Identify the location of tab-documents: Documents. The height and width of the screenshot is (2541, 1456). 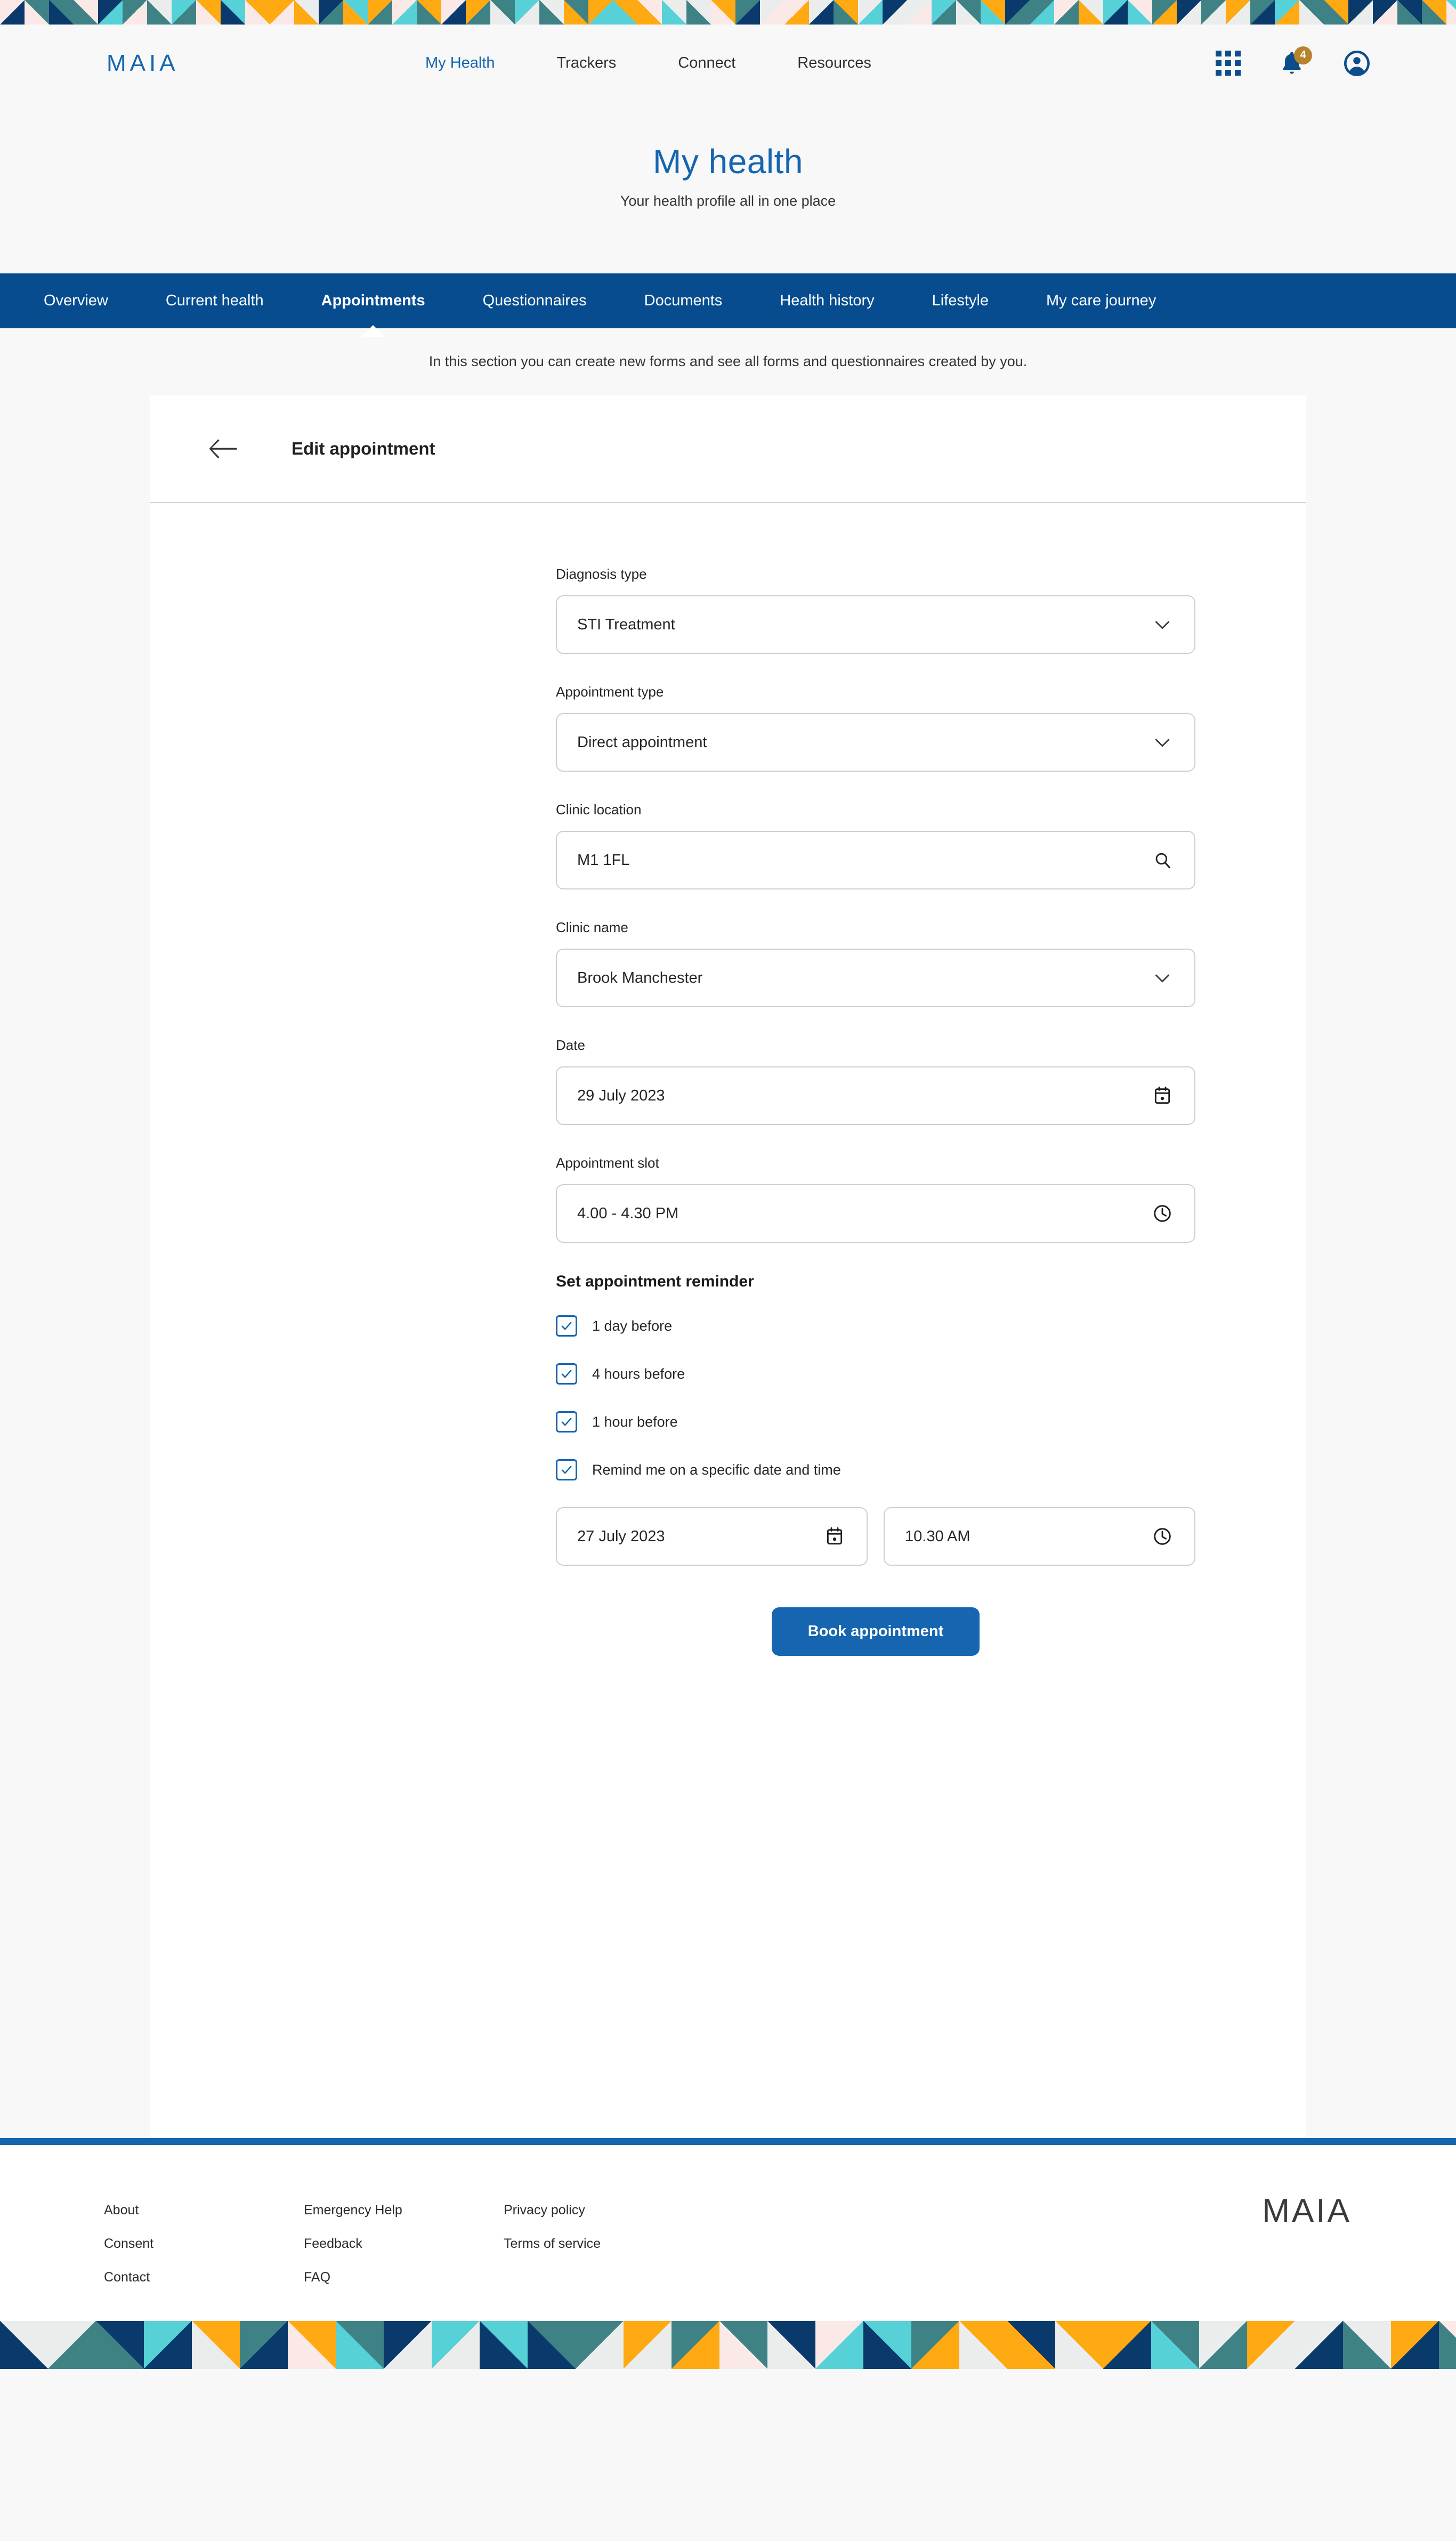
(683, 301).